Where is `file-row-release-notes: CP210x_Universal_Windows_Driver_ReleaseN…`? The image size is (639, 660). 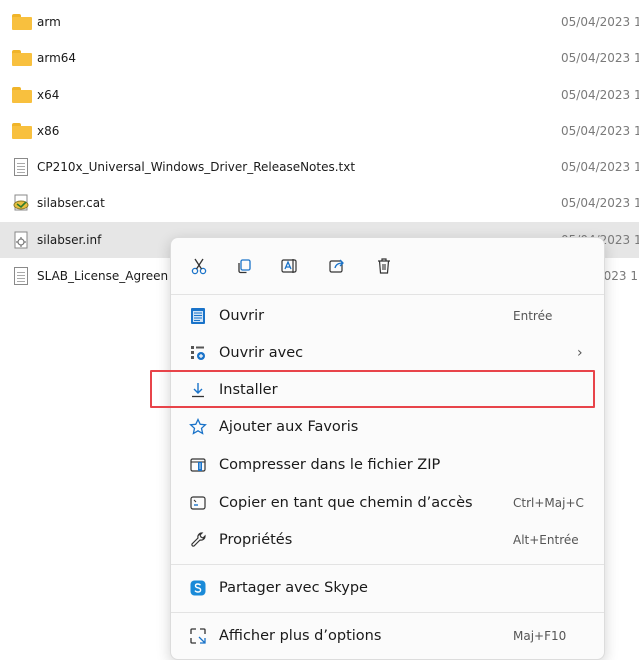
file-row-release-notes: CP210x_Universal_Windows_Driver_ReleaseN… is located at coordinates (319, 167).